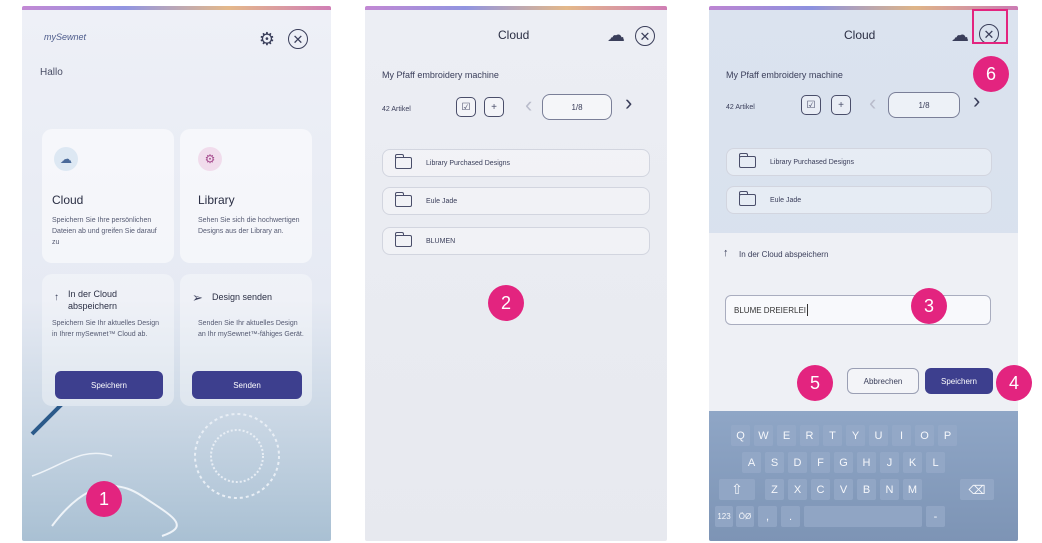 The width and height of the screenshot is (1042, 543). Describe the element at coordinates (990, 26) in the screenshot. I see `close-icon-highlight` at that location.